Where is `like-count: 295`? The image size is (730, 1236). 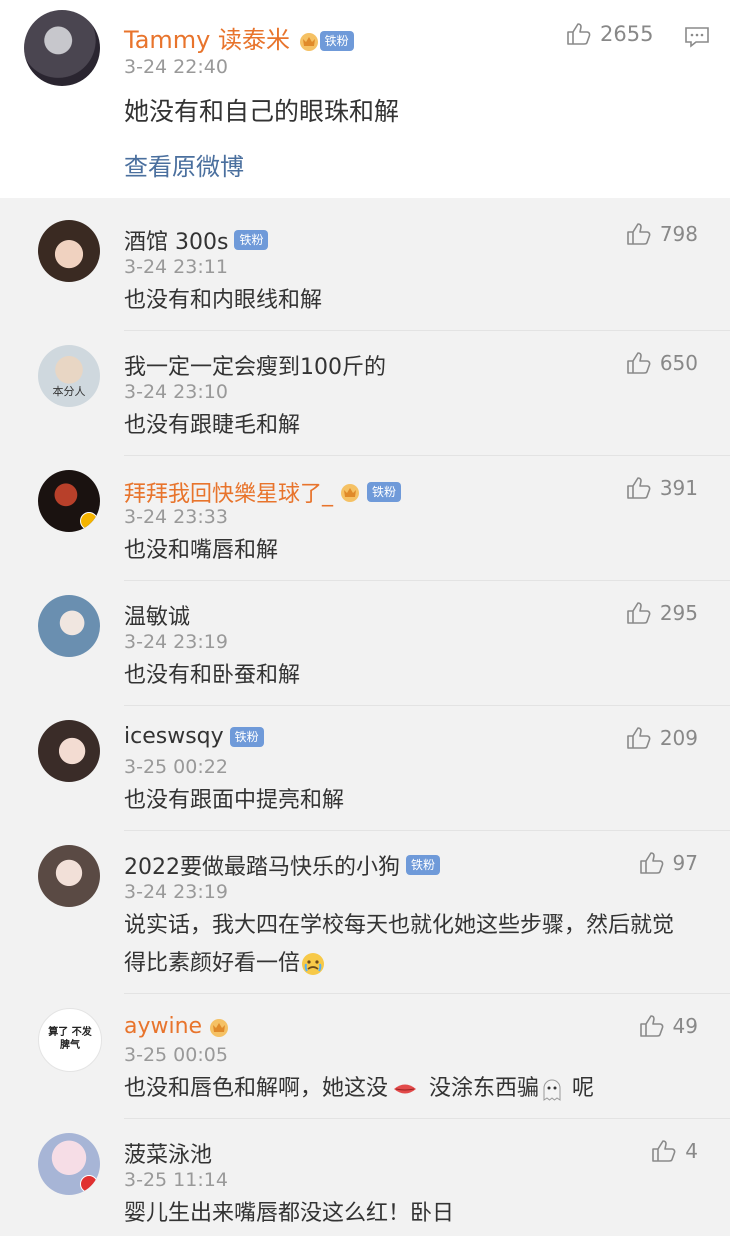
like-count: 295 is located at coordinates (678, 613).